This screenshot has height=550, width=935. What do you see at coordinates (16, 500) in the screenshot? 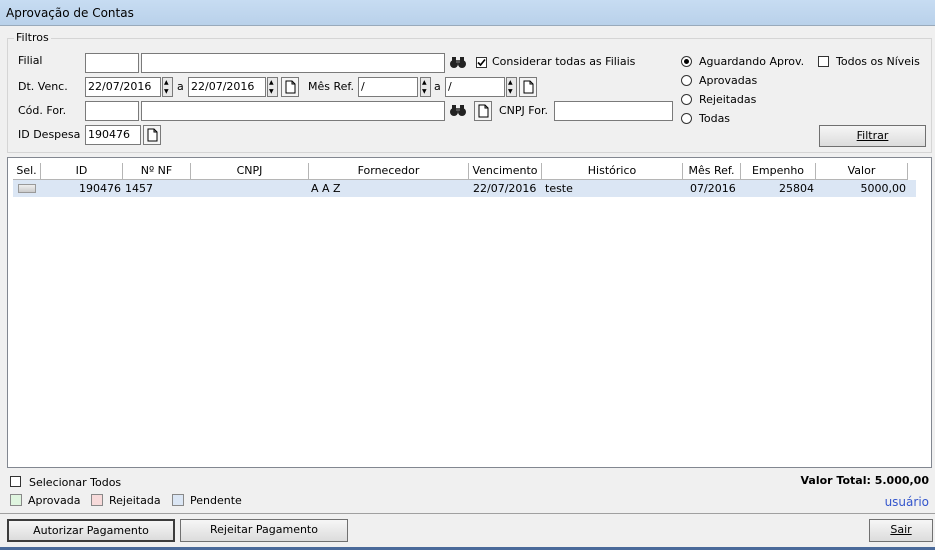
I see `legend-aprovada-swatch` at bounding box center [16, 500].